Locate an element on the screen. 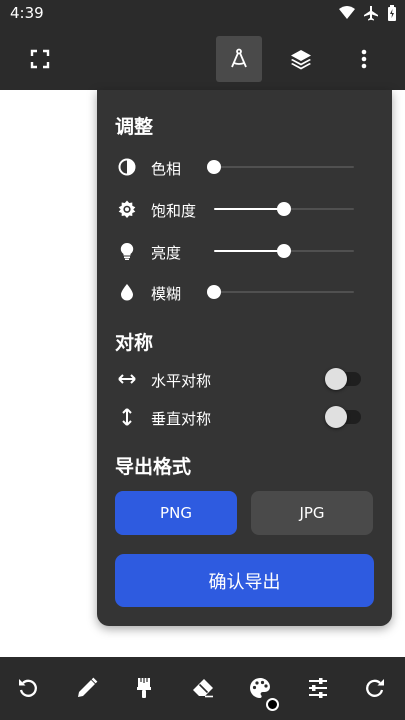 This screenshot has height=720, width=405. compass-icon is located at coordinates (239, 58).